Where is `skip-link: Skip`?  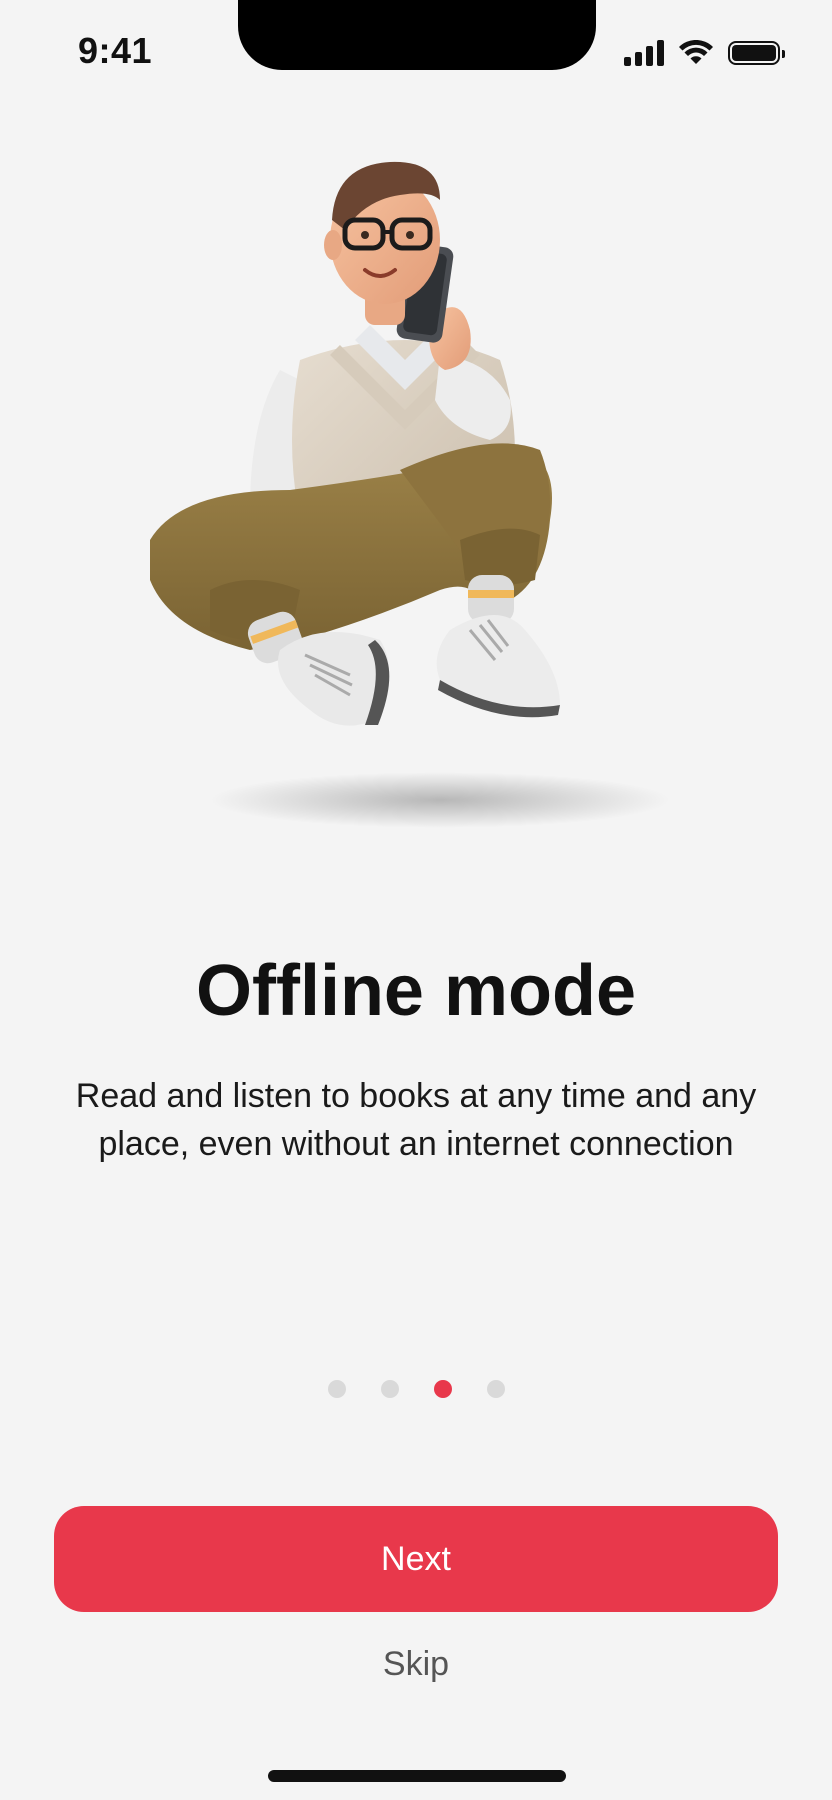
skip-link: Skip is located at coordinates (416, 1664).